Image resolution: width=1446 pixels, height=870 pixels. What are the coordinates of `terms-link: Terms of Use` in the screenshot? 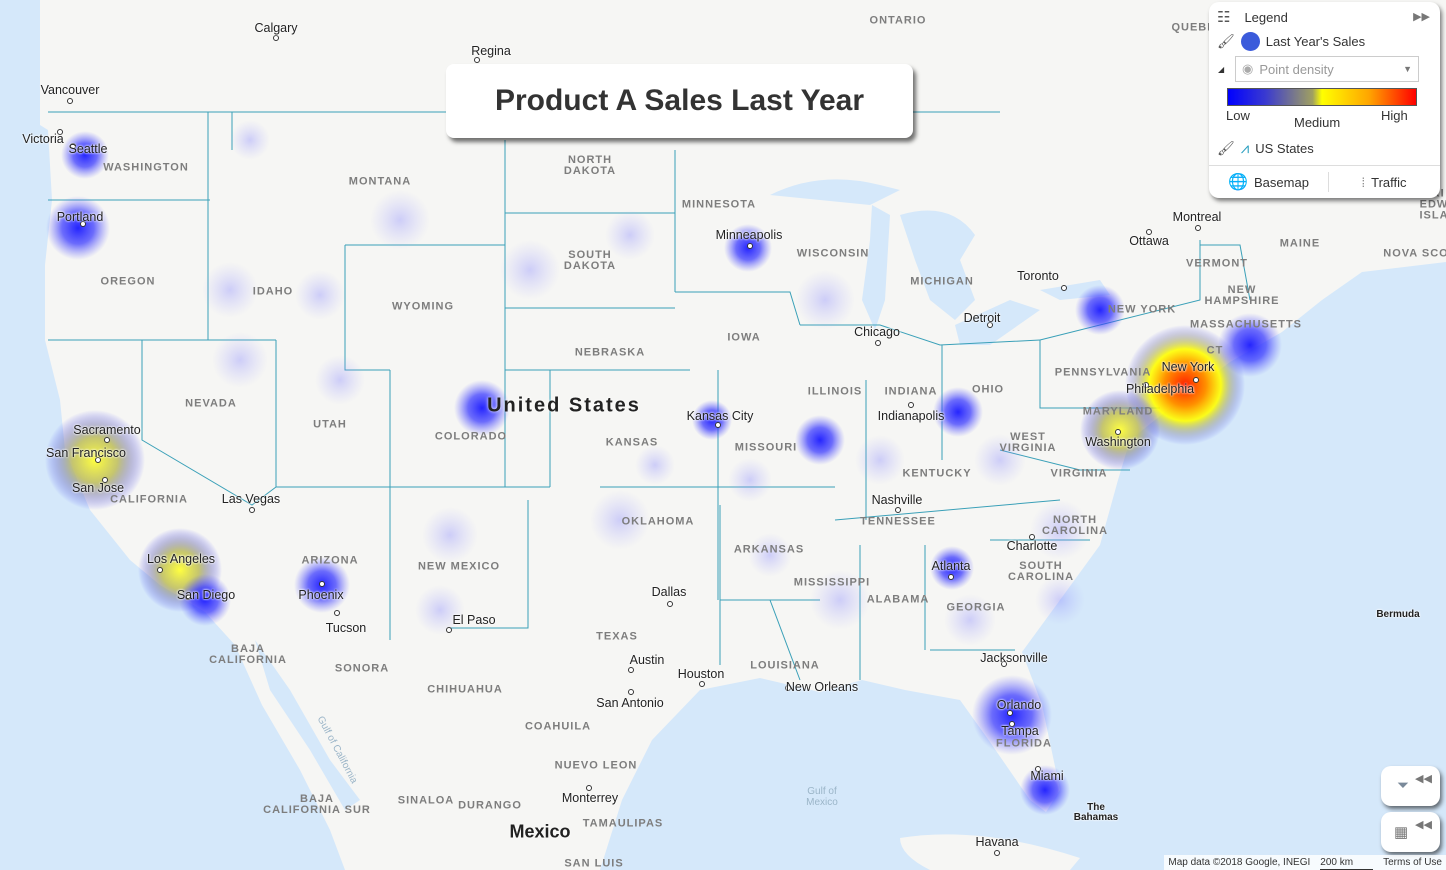 It's located at (1412, 862).